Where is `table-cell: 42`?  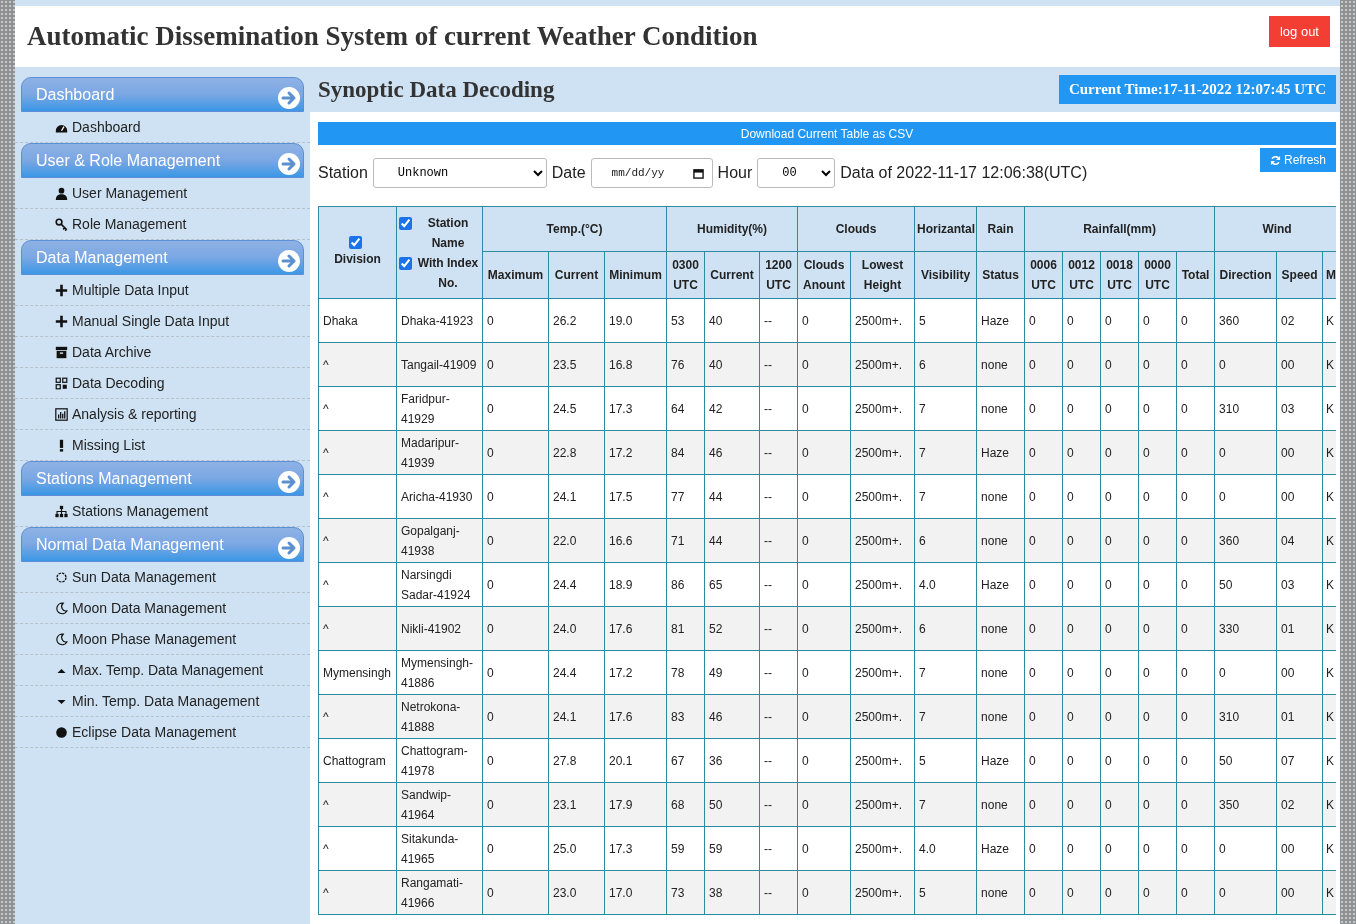
table-cell: 42 is located at coordinates (732, 408).